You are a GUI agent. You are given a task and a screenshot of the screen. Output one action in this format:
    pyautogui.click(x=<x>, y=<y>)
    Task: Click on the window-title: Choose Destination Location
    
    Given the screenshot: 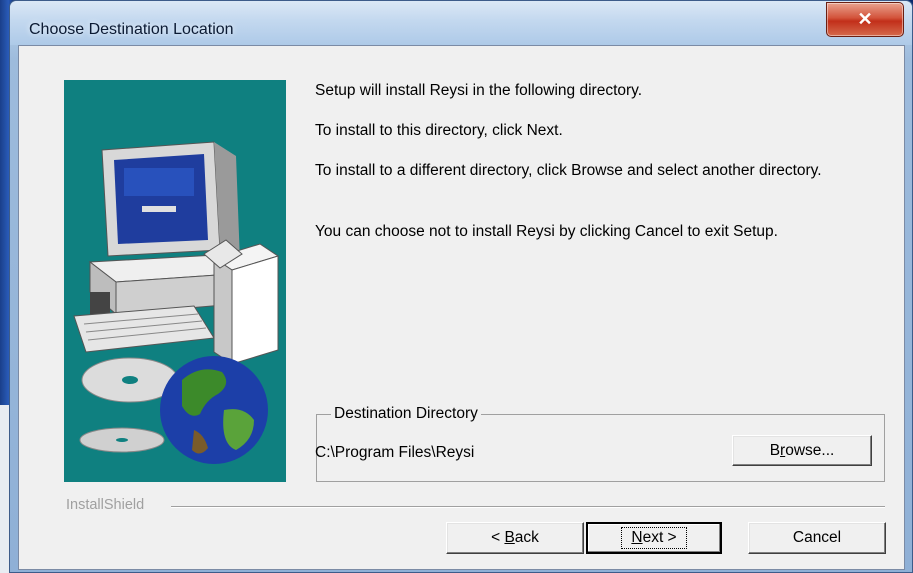 What is the action you would take?
    pyautogui.click(x=131, y=29)
    